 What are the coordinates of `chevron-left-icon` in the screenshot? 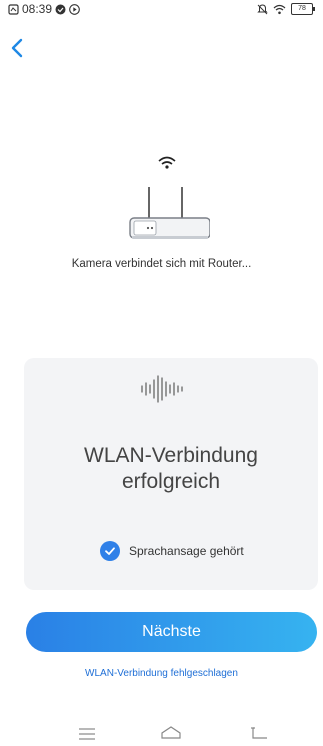 It's located at (17, 48).